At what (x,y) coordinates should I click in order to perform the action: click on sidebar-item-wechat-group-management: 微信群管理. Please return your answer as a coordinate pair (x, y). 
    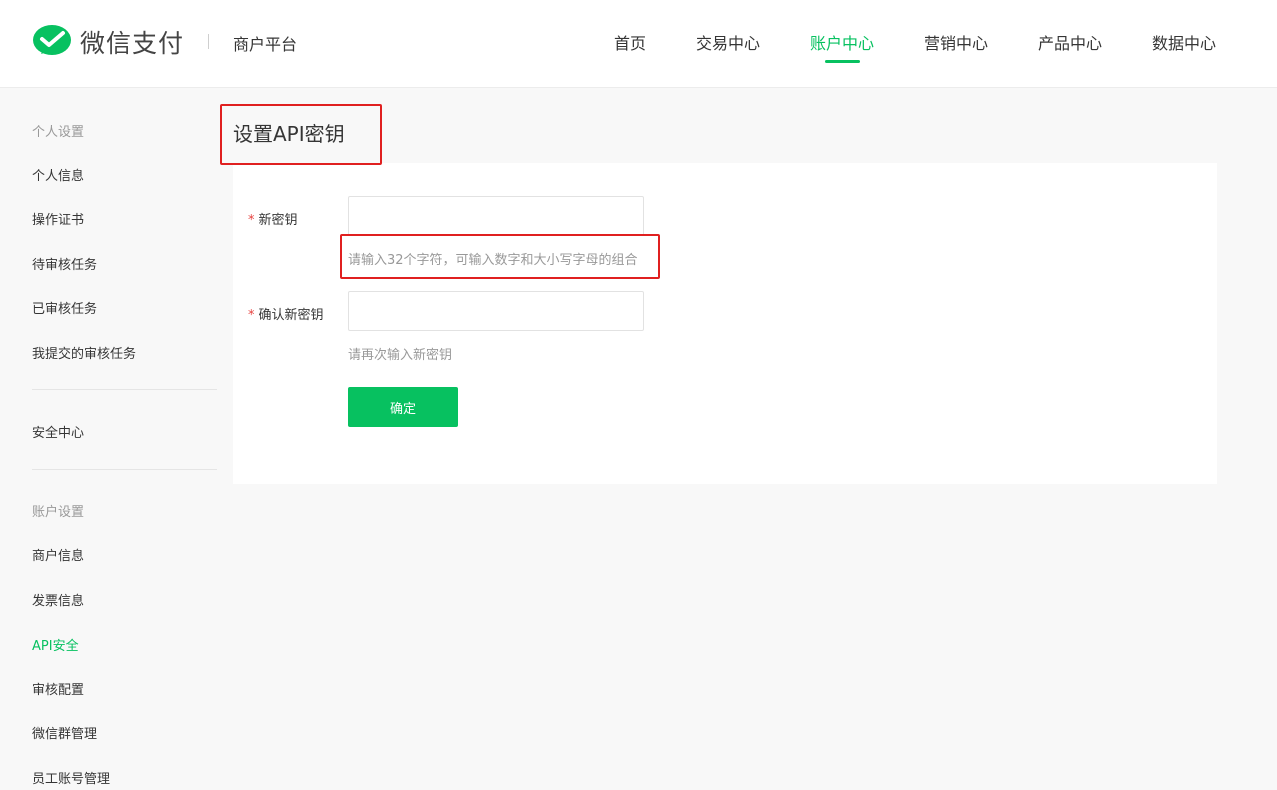
    Looking at the image, I should click on (64, 732).